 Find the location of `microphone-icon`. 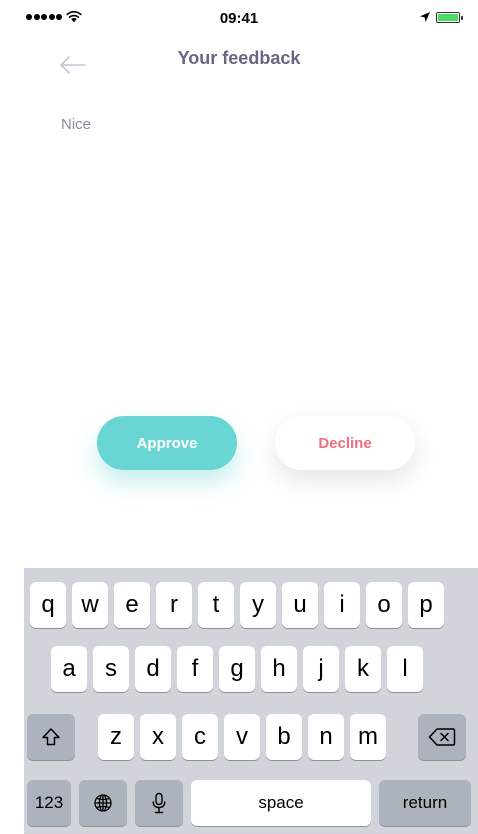

microphone-icon is located at coordinates (159, 803).